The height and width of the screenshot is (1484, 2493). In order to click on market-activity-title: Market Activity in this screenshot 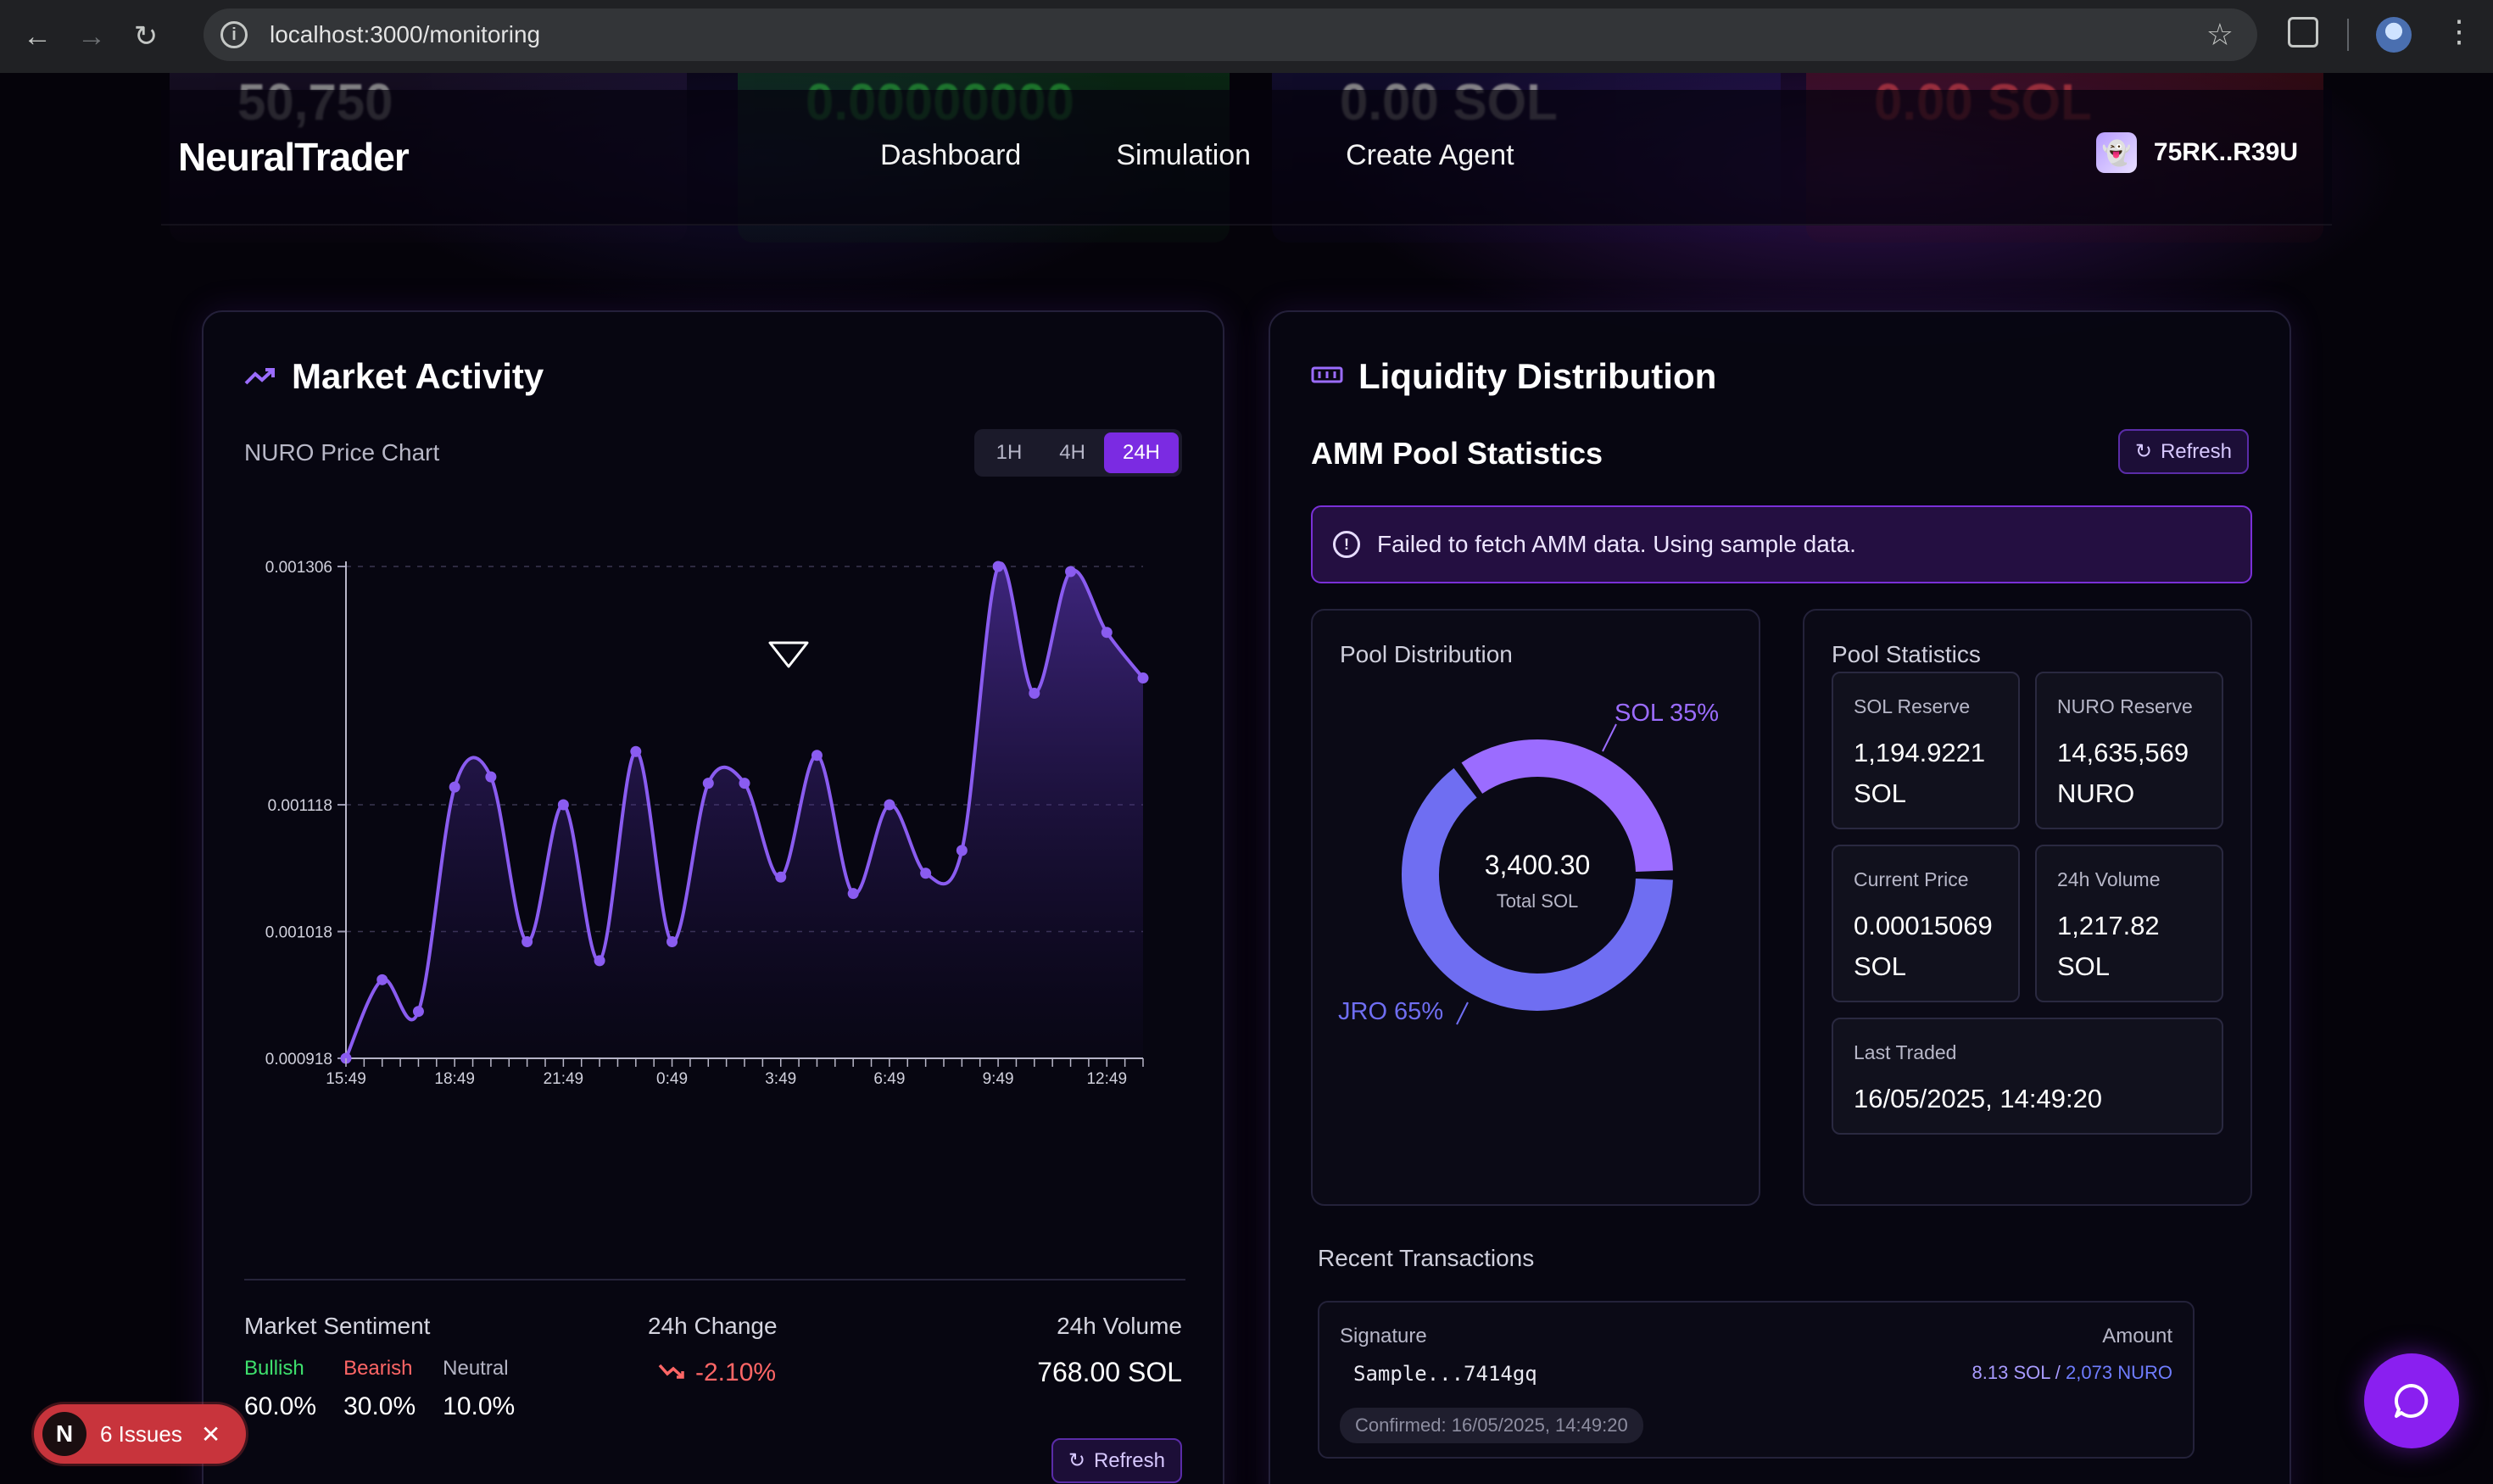, I will do `click(418, 376)`.